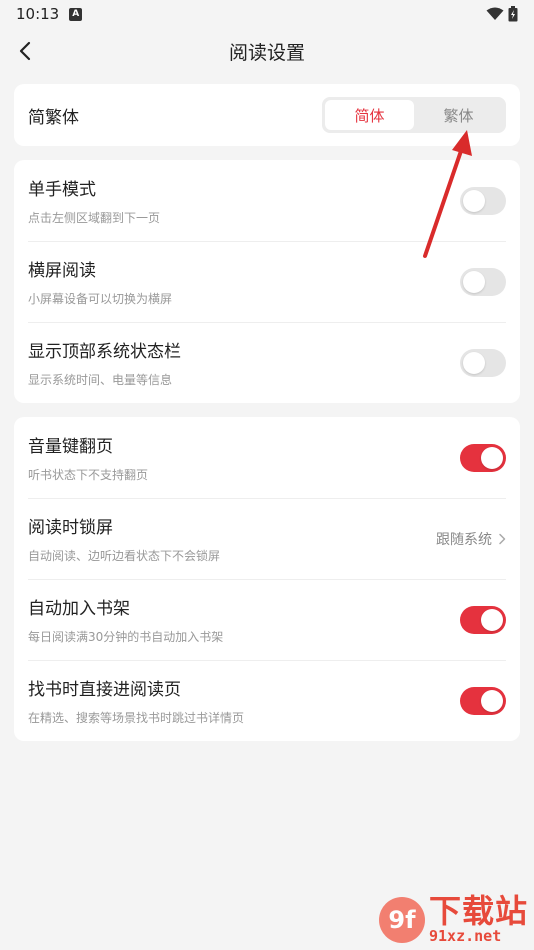  I want to click on volume-key-page-title: 音量键翻页, so click(70, 447).